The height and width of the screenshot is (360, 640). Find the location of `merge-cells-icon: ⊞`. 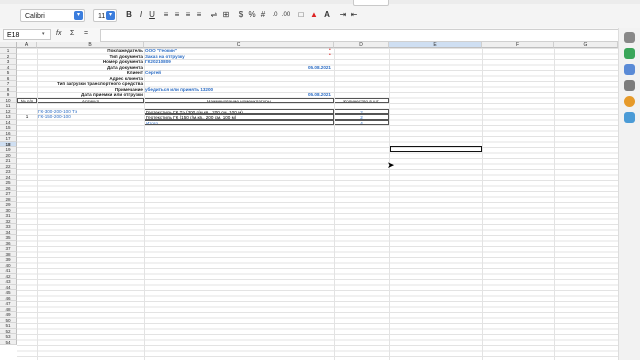

merge-cells-icon: ⊞ is located at coordinates (226, 15).